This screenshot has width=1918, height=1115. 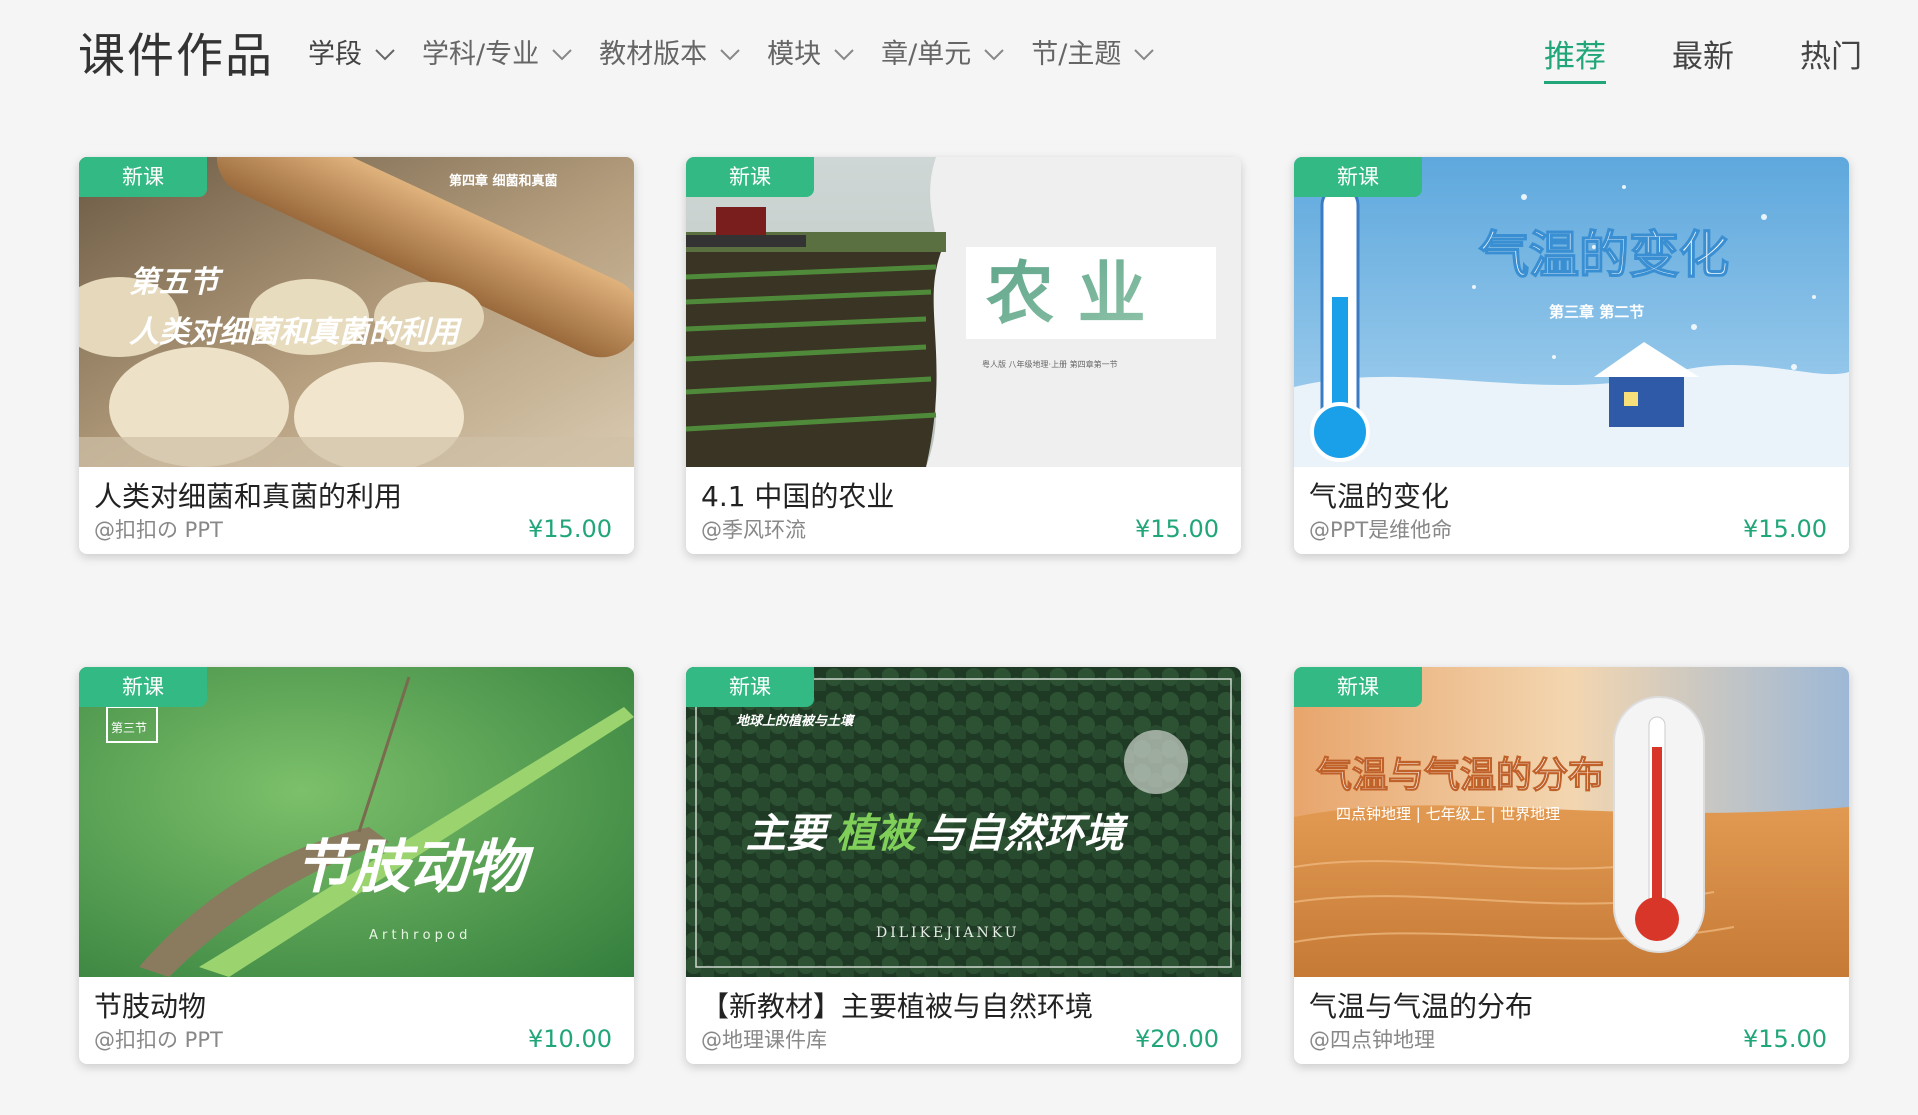 What do you see at coordinates (176, 56) in the screenshot?
I see `page-title: 课件作品` at bounding box center [176, 56].